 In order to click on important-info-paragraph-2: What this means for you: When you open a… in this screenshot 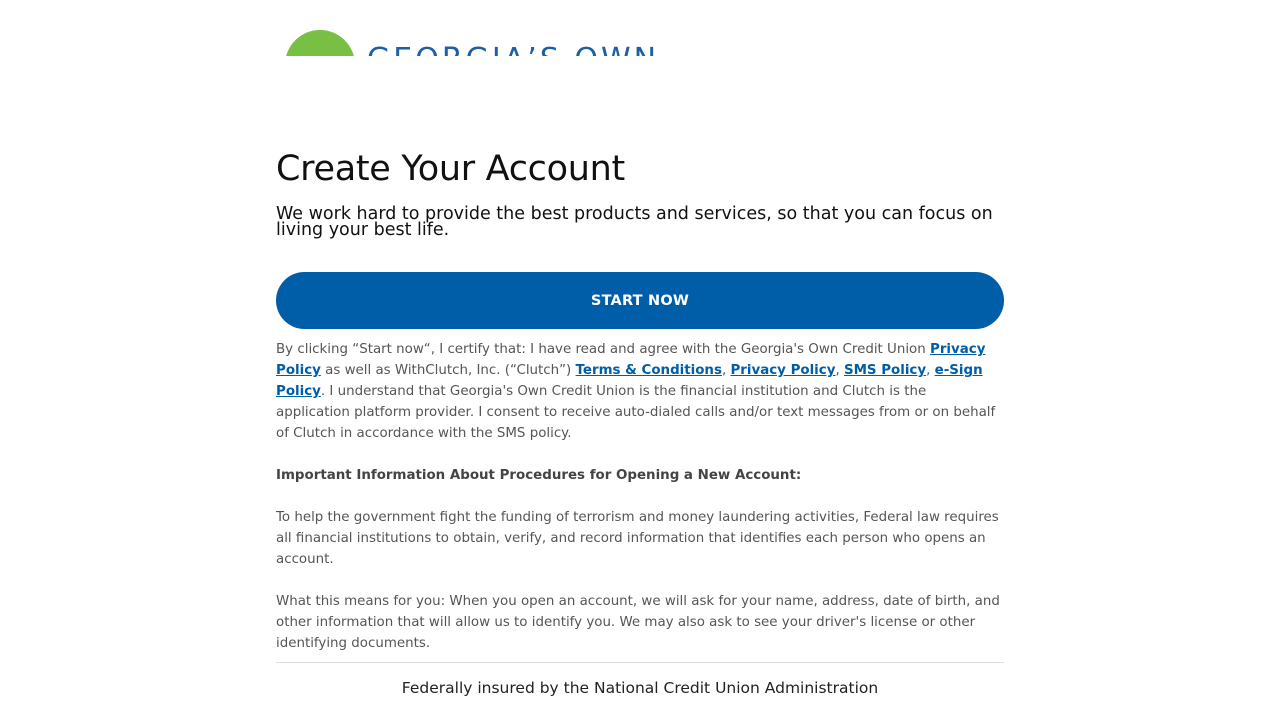, I will do `click(638, 622)`.